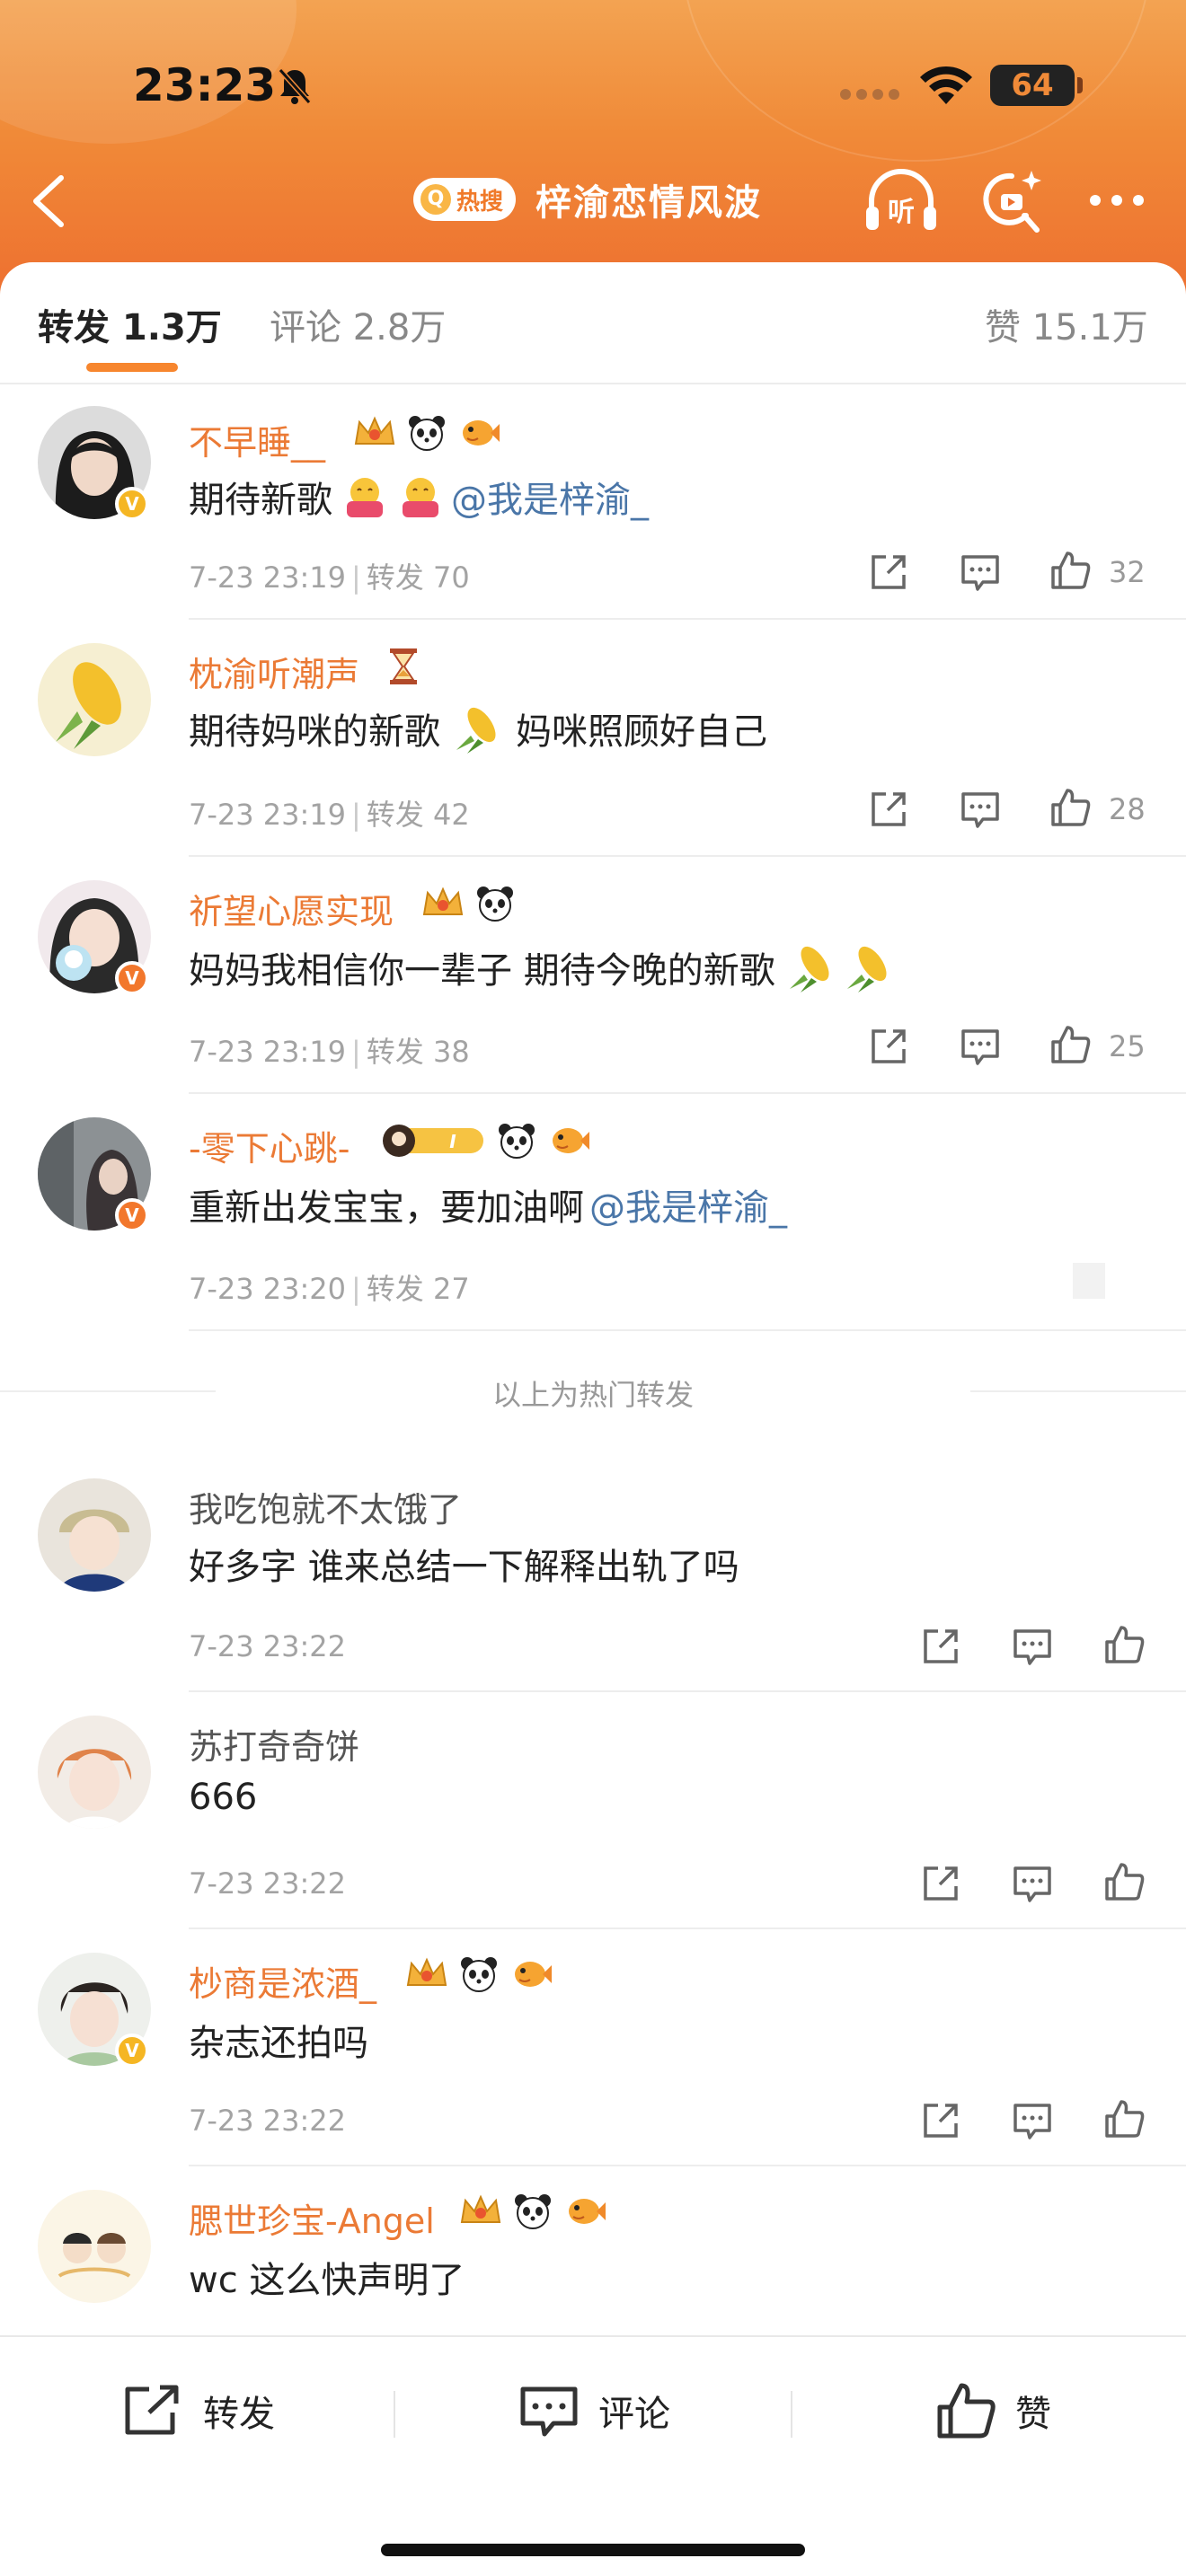  I want to click on username: 祈望心愿实现, so click(291, 908).